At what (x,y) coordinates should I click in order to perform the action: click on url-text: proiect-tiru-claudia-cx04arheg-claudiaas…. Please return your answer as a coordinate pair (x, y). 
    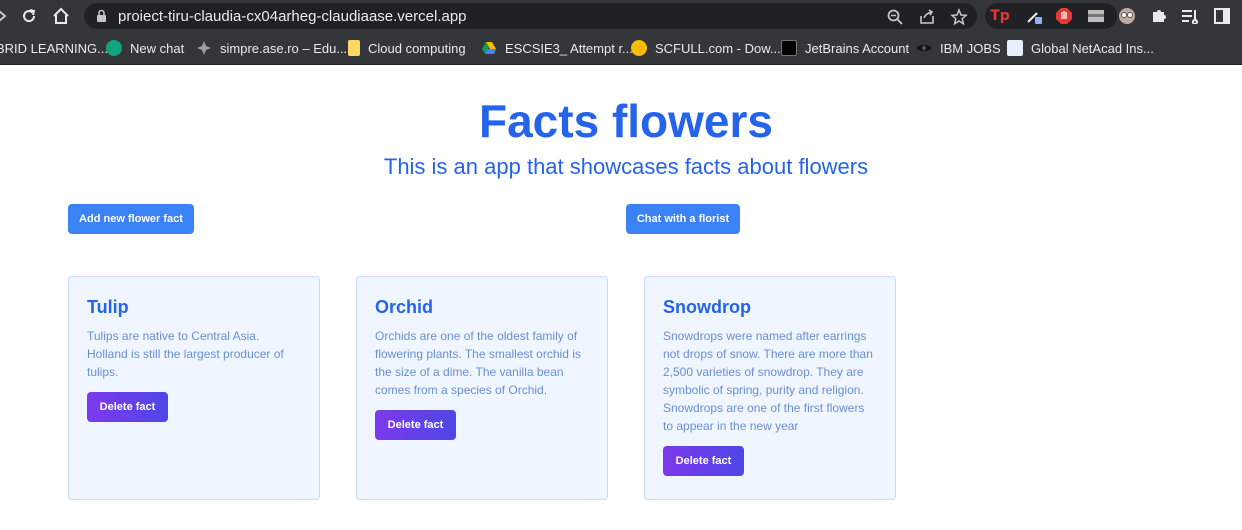
    Looking at the image, I should click on (292, 16).